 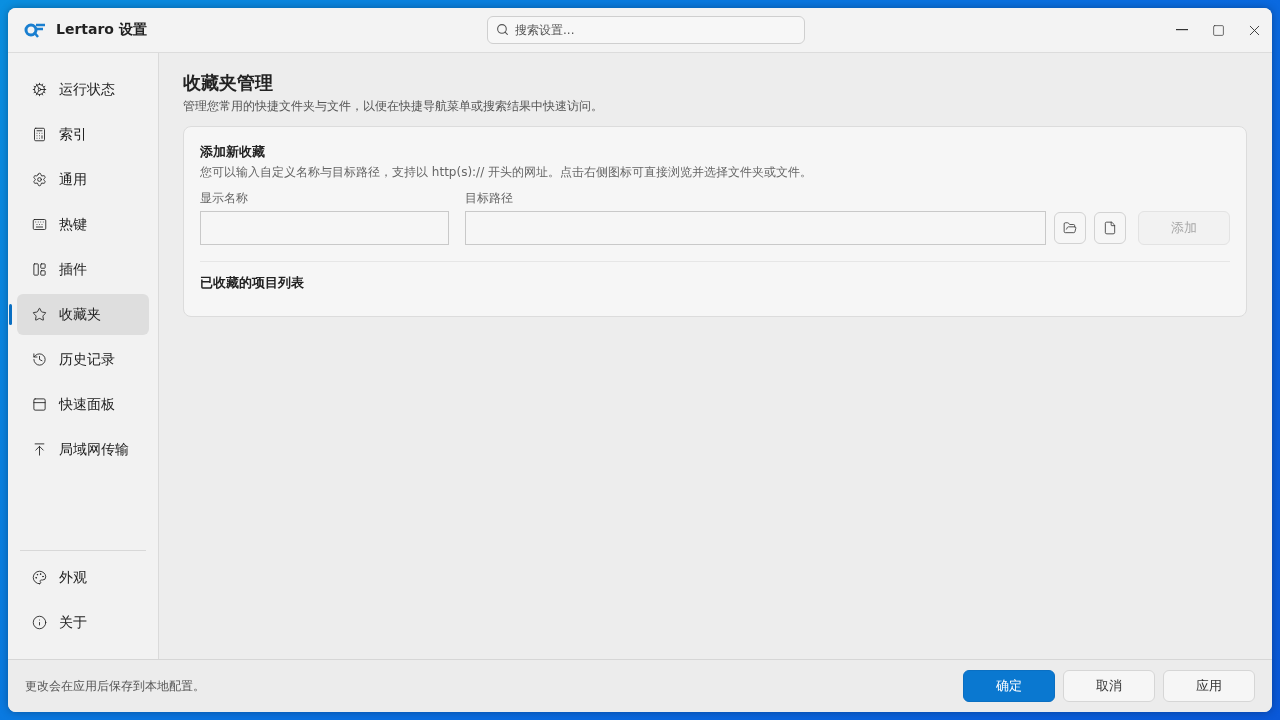 What do you see at coordinates (502, 29) in the screenshot?
I see `search-icon` at bounding box center [502, 29].